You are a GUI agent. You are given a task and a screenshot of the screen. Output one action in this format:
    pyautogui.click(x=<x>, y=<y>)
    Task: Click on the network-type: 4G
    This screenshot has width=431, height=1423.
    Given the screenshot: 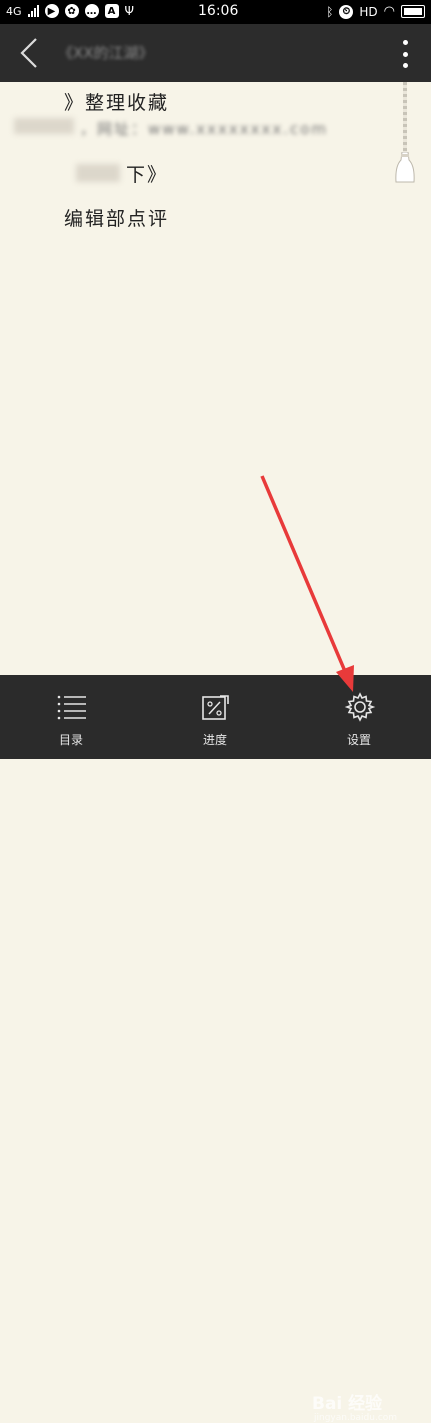 What is the action you would take?
    pyautogui.click(x=14, y=11)
    